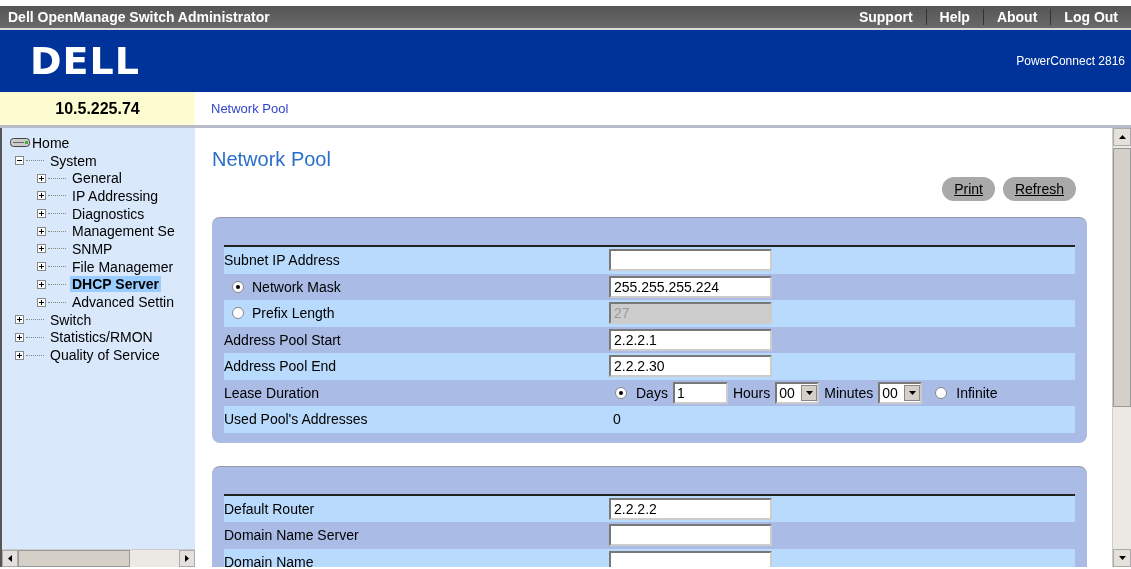  I want to click on tree-item: Quality of Service, so click(105, 355).